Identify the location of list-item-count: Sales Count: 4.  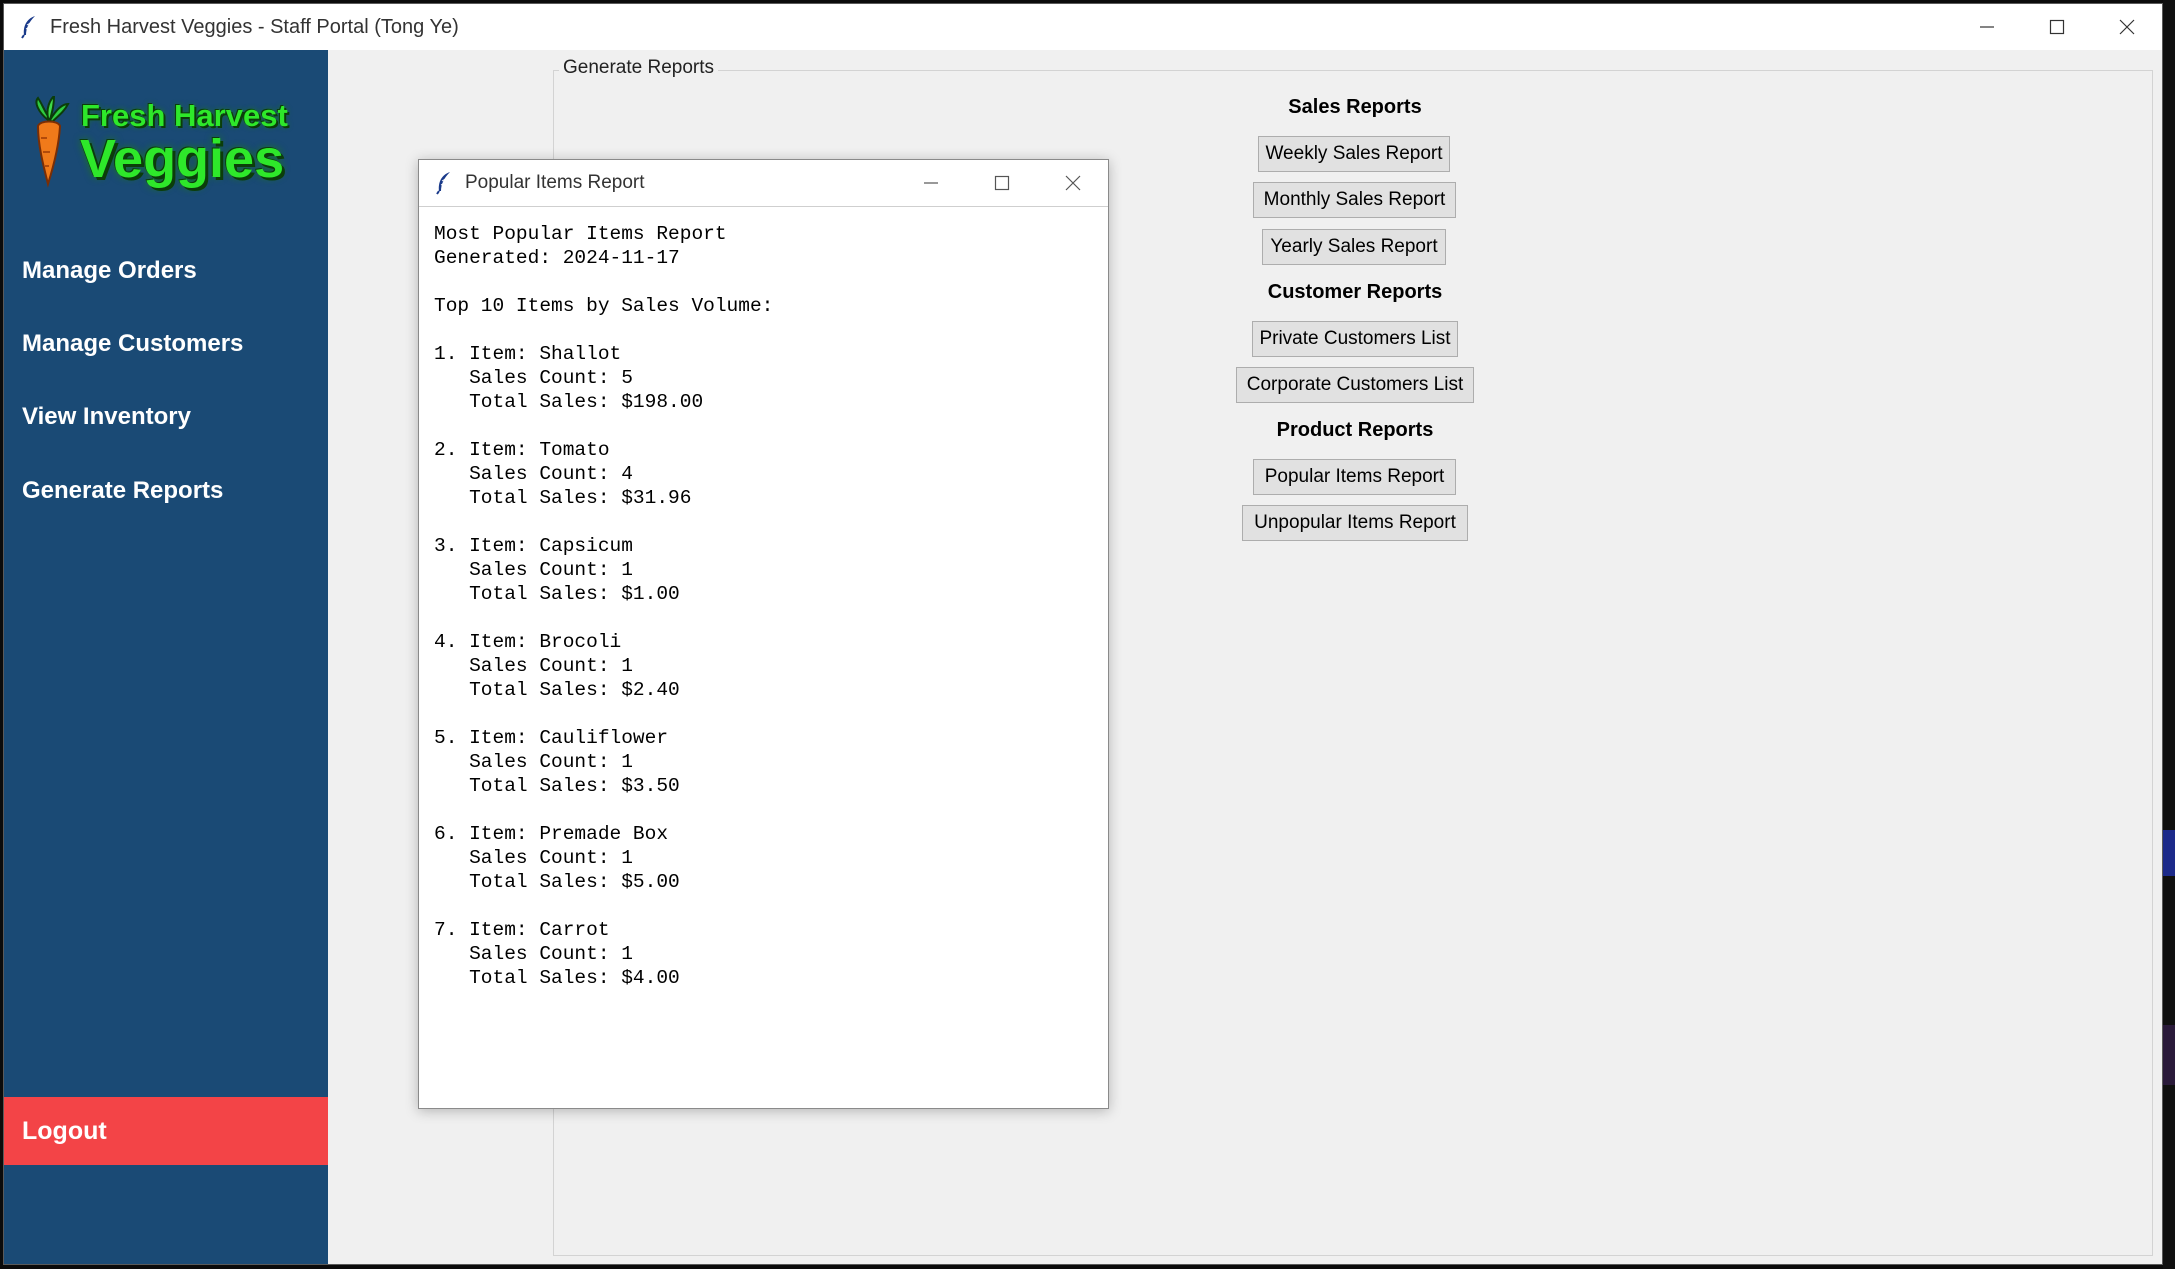
(551, 474).